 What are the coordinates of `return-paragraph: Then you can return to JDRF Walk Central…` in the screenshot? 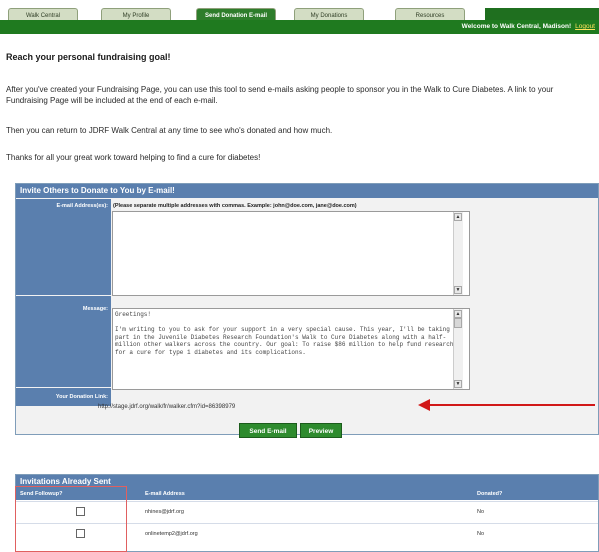 It's located at (169, 130).